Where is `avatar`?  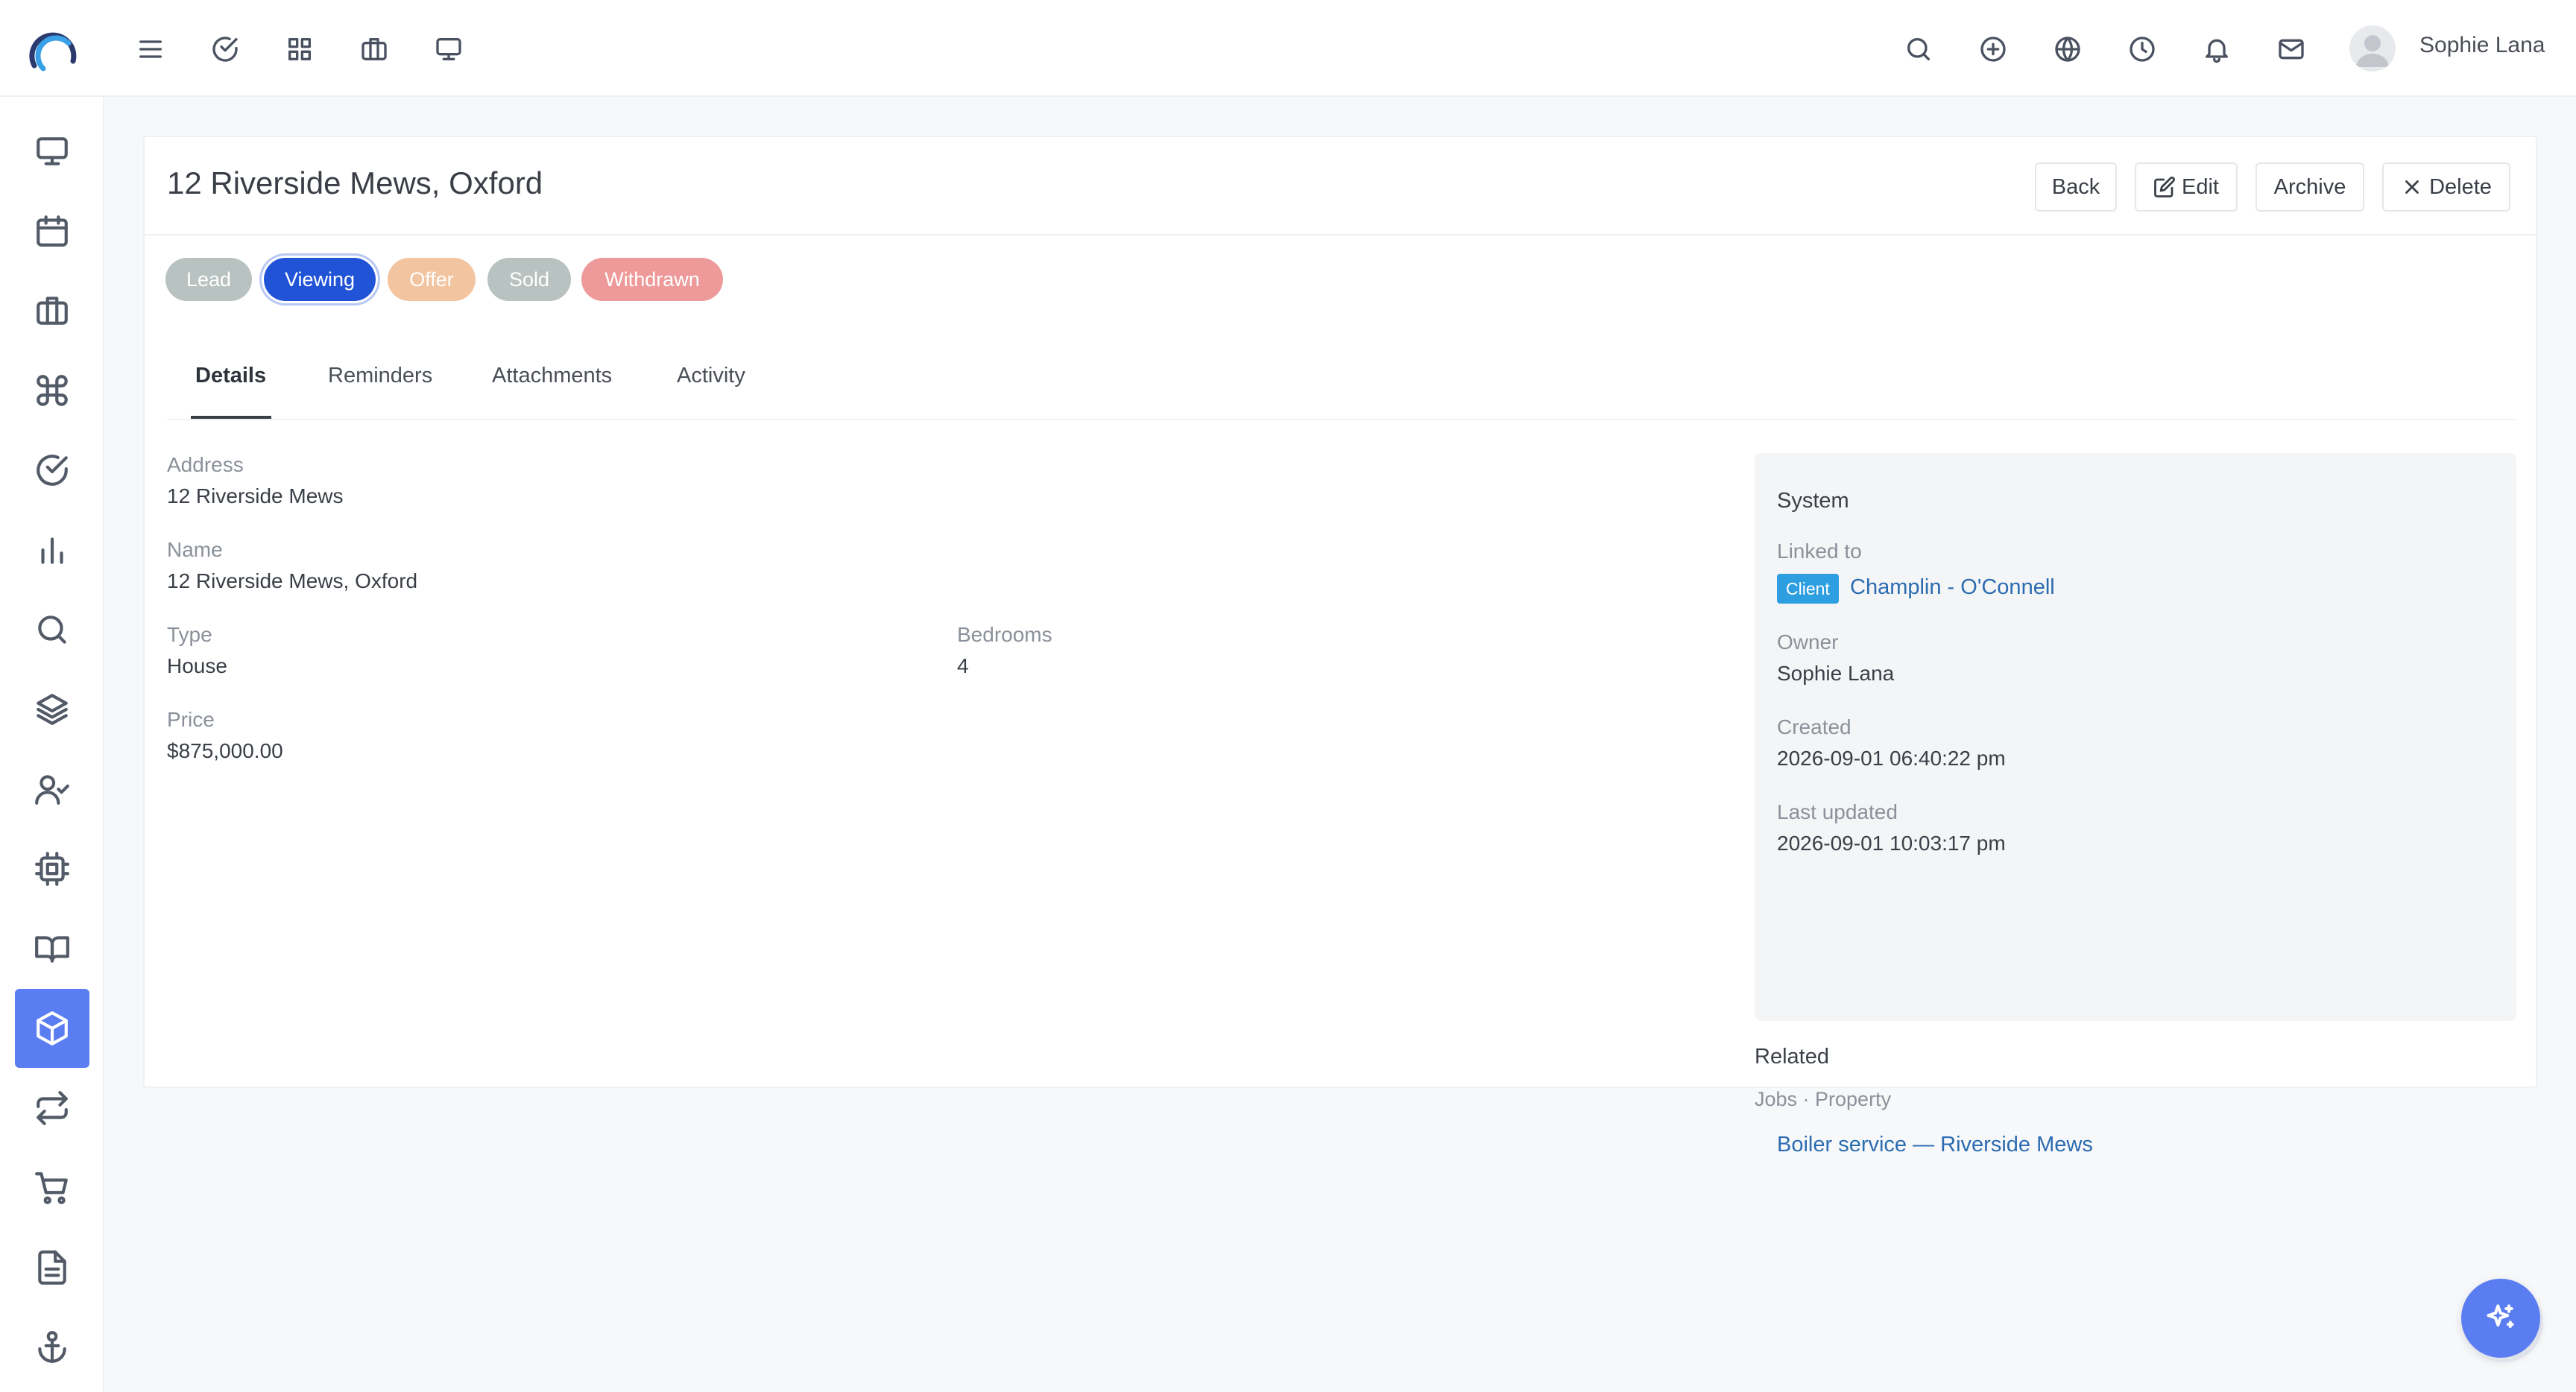
avatar is located at coordinates (2372, 48).